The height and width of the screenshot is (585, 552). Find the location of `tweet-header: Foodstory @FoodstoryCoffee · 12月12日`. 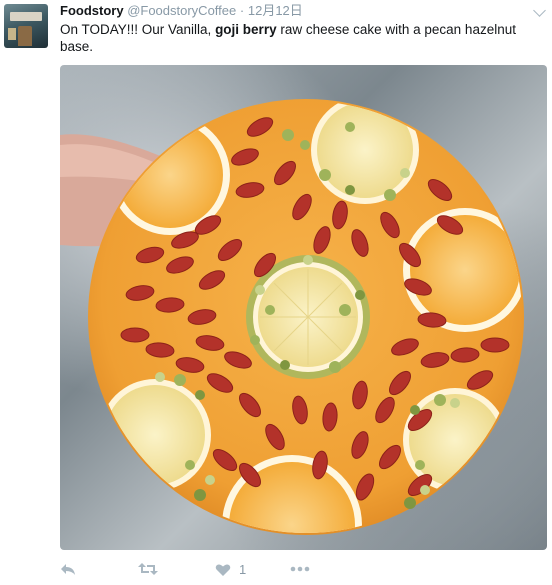

tweet-header: Foodstory @FoodstoryCoffee · 12月12日 is located at coordinates (181, 11).